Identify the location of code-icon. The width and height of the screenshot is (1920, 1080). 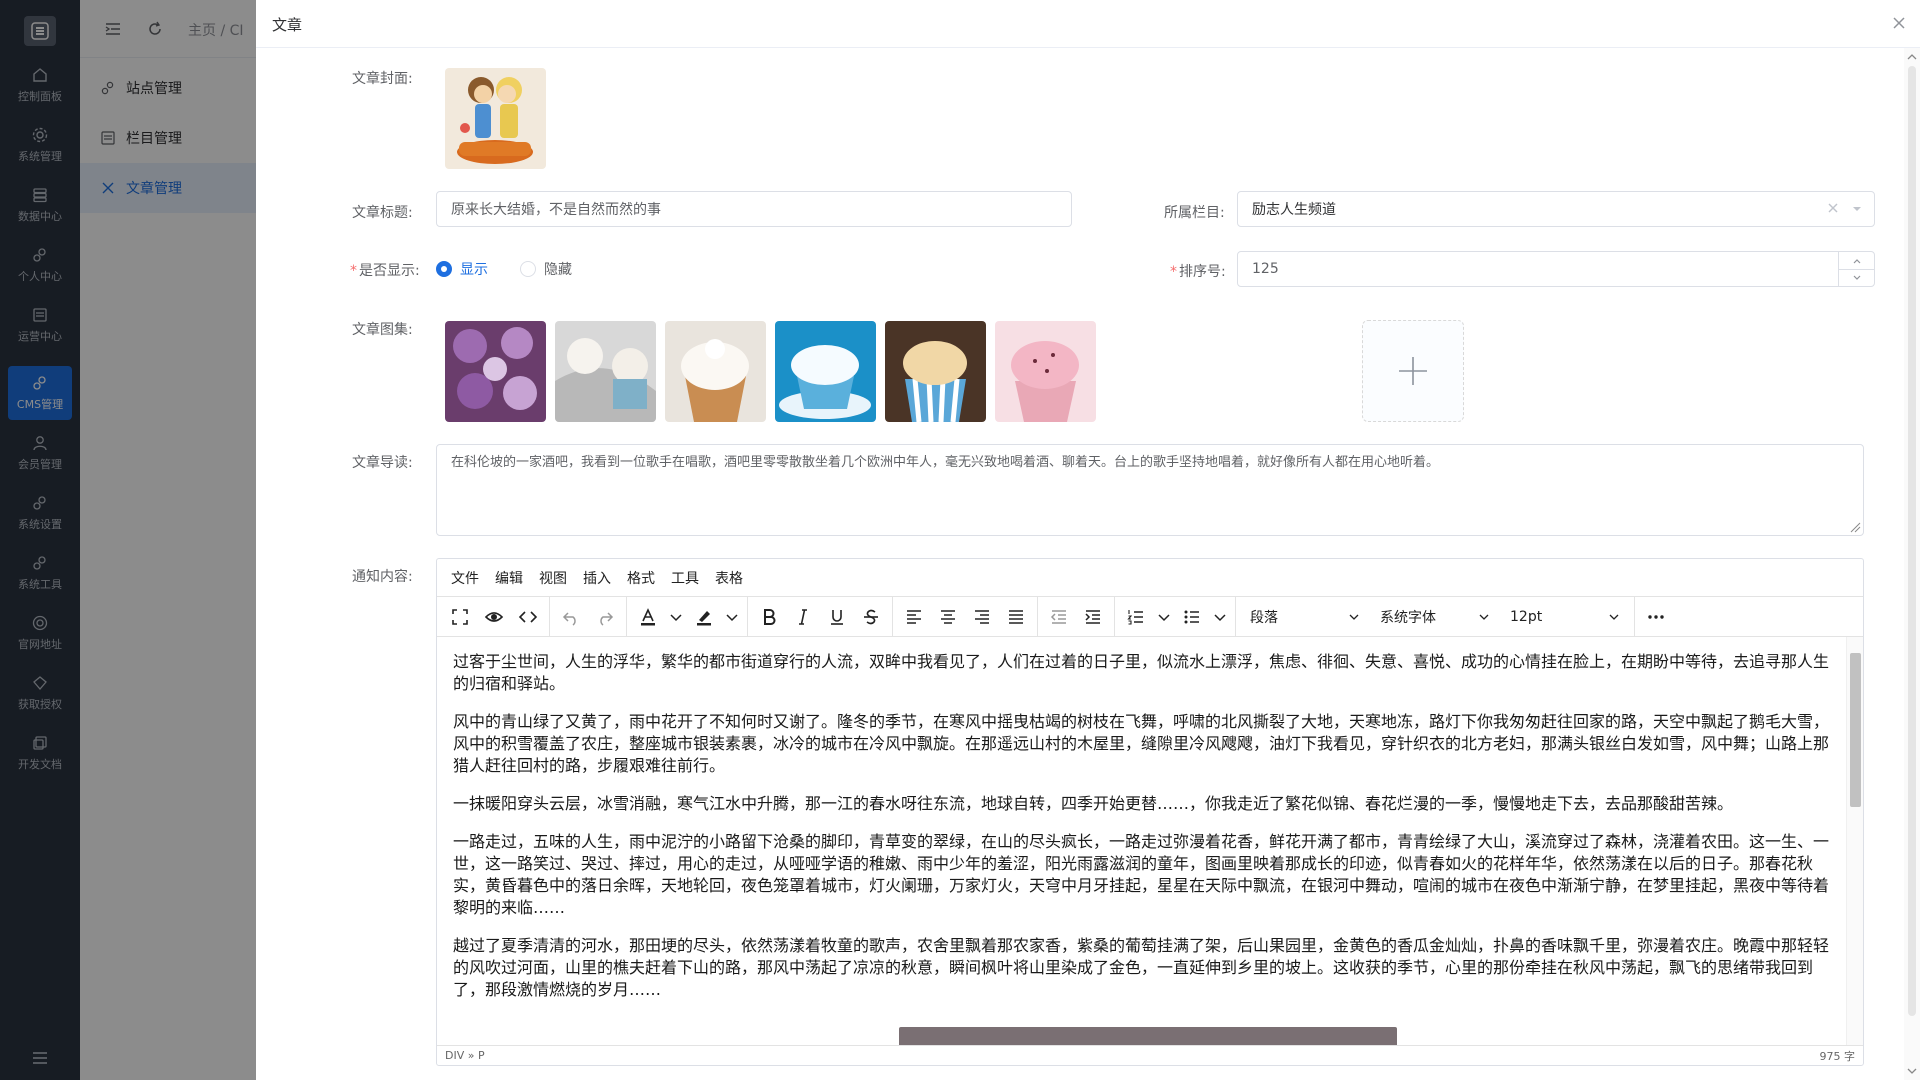
(528, 616).